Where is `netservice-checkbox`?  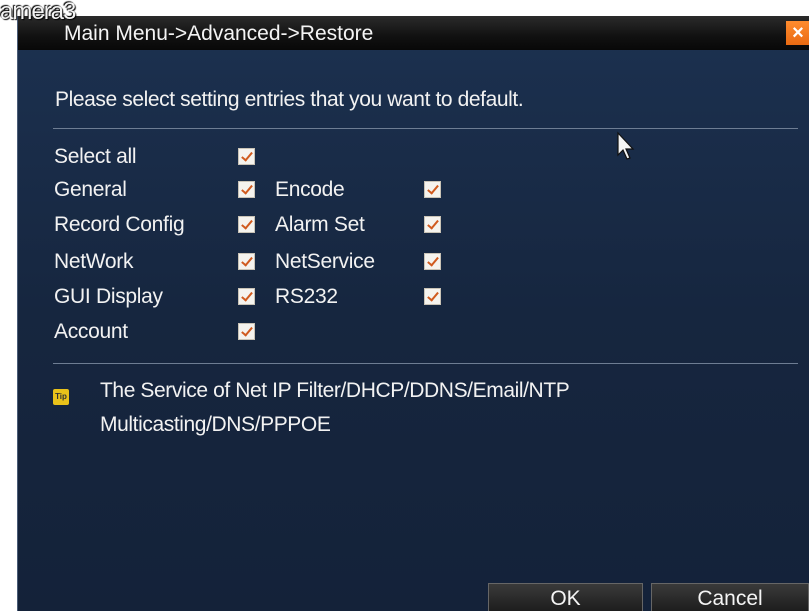 netservice-checkbox is located at coordinates (432, 261).